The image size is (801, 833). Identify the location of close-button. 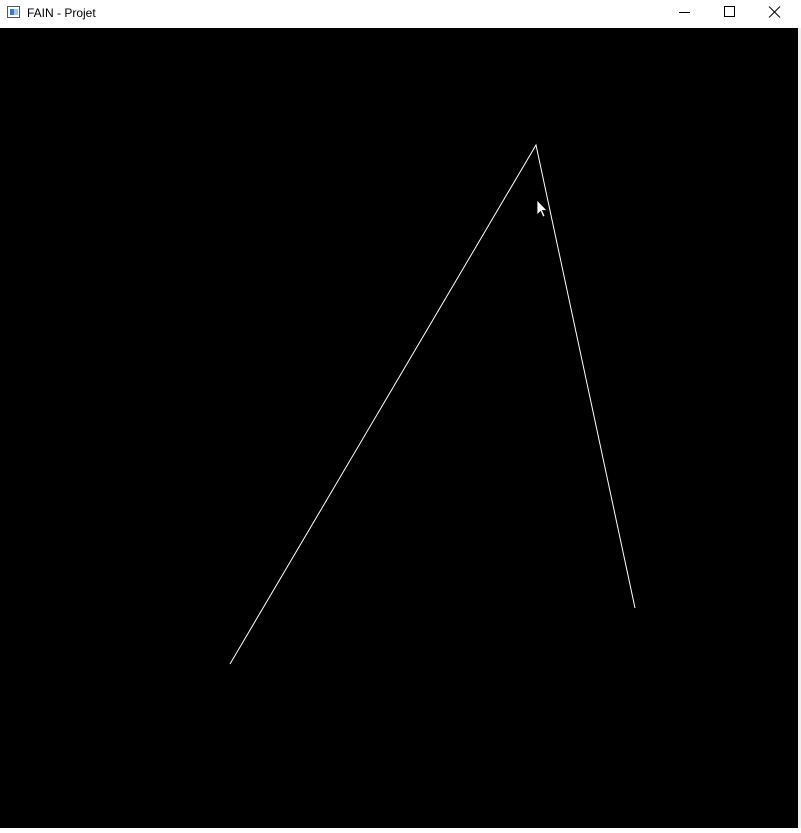
(774, 14).